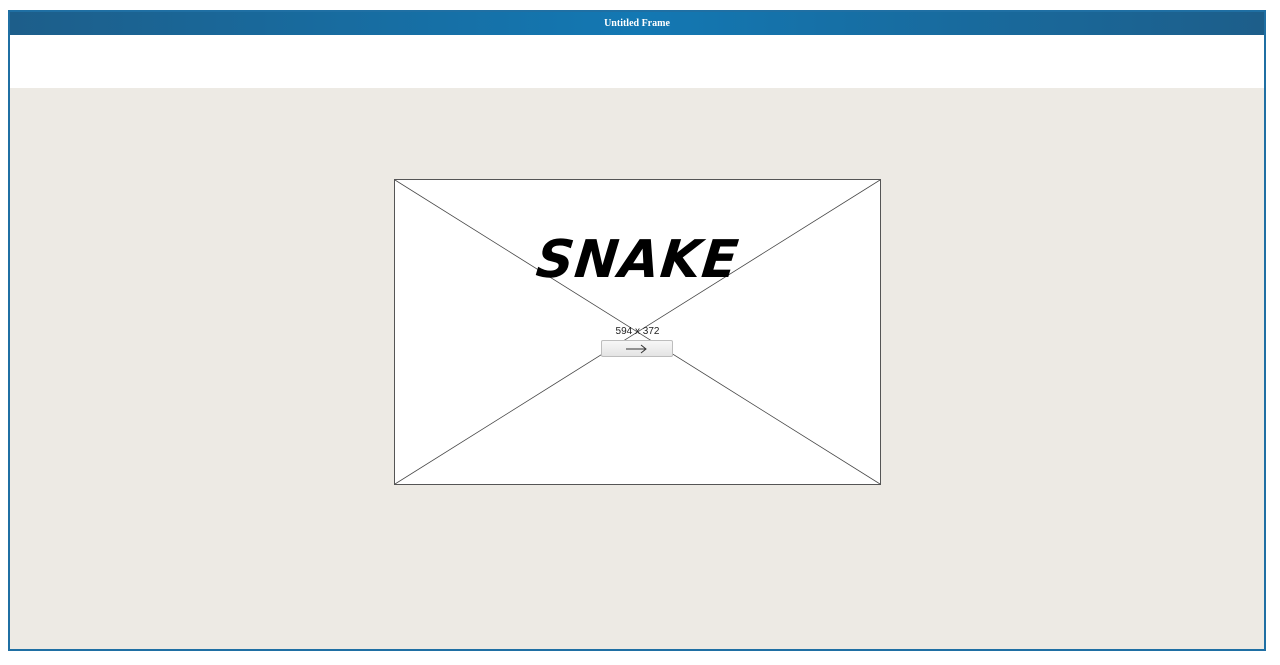  I want to click on snake-title: SNAKE, so click(637, 260).